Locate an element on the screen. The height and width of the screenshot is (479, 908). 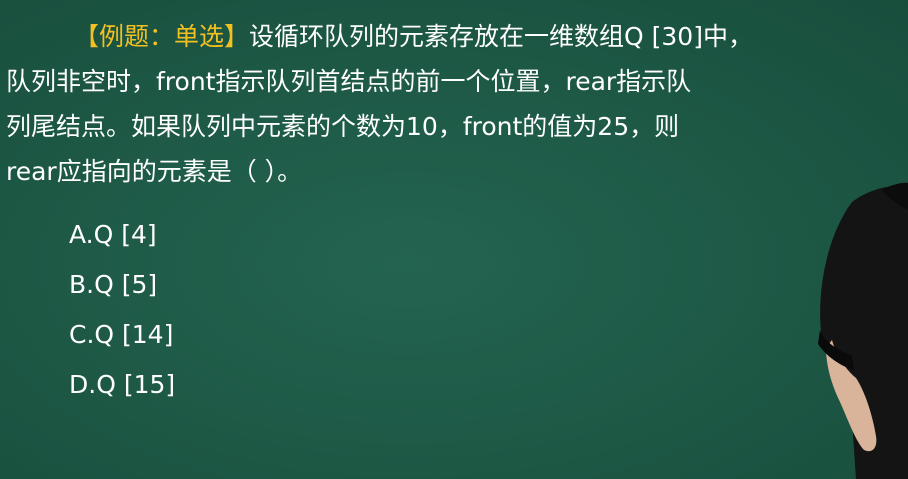
question-line-1: 【例题：单选】设循环队列的元素存放在一维数组Q [30]中， is located at coordinates (436, 36).